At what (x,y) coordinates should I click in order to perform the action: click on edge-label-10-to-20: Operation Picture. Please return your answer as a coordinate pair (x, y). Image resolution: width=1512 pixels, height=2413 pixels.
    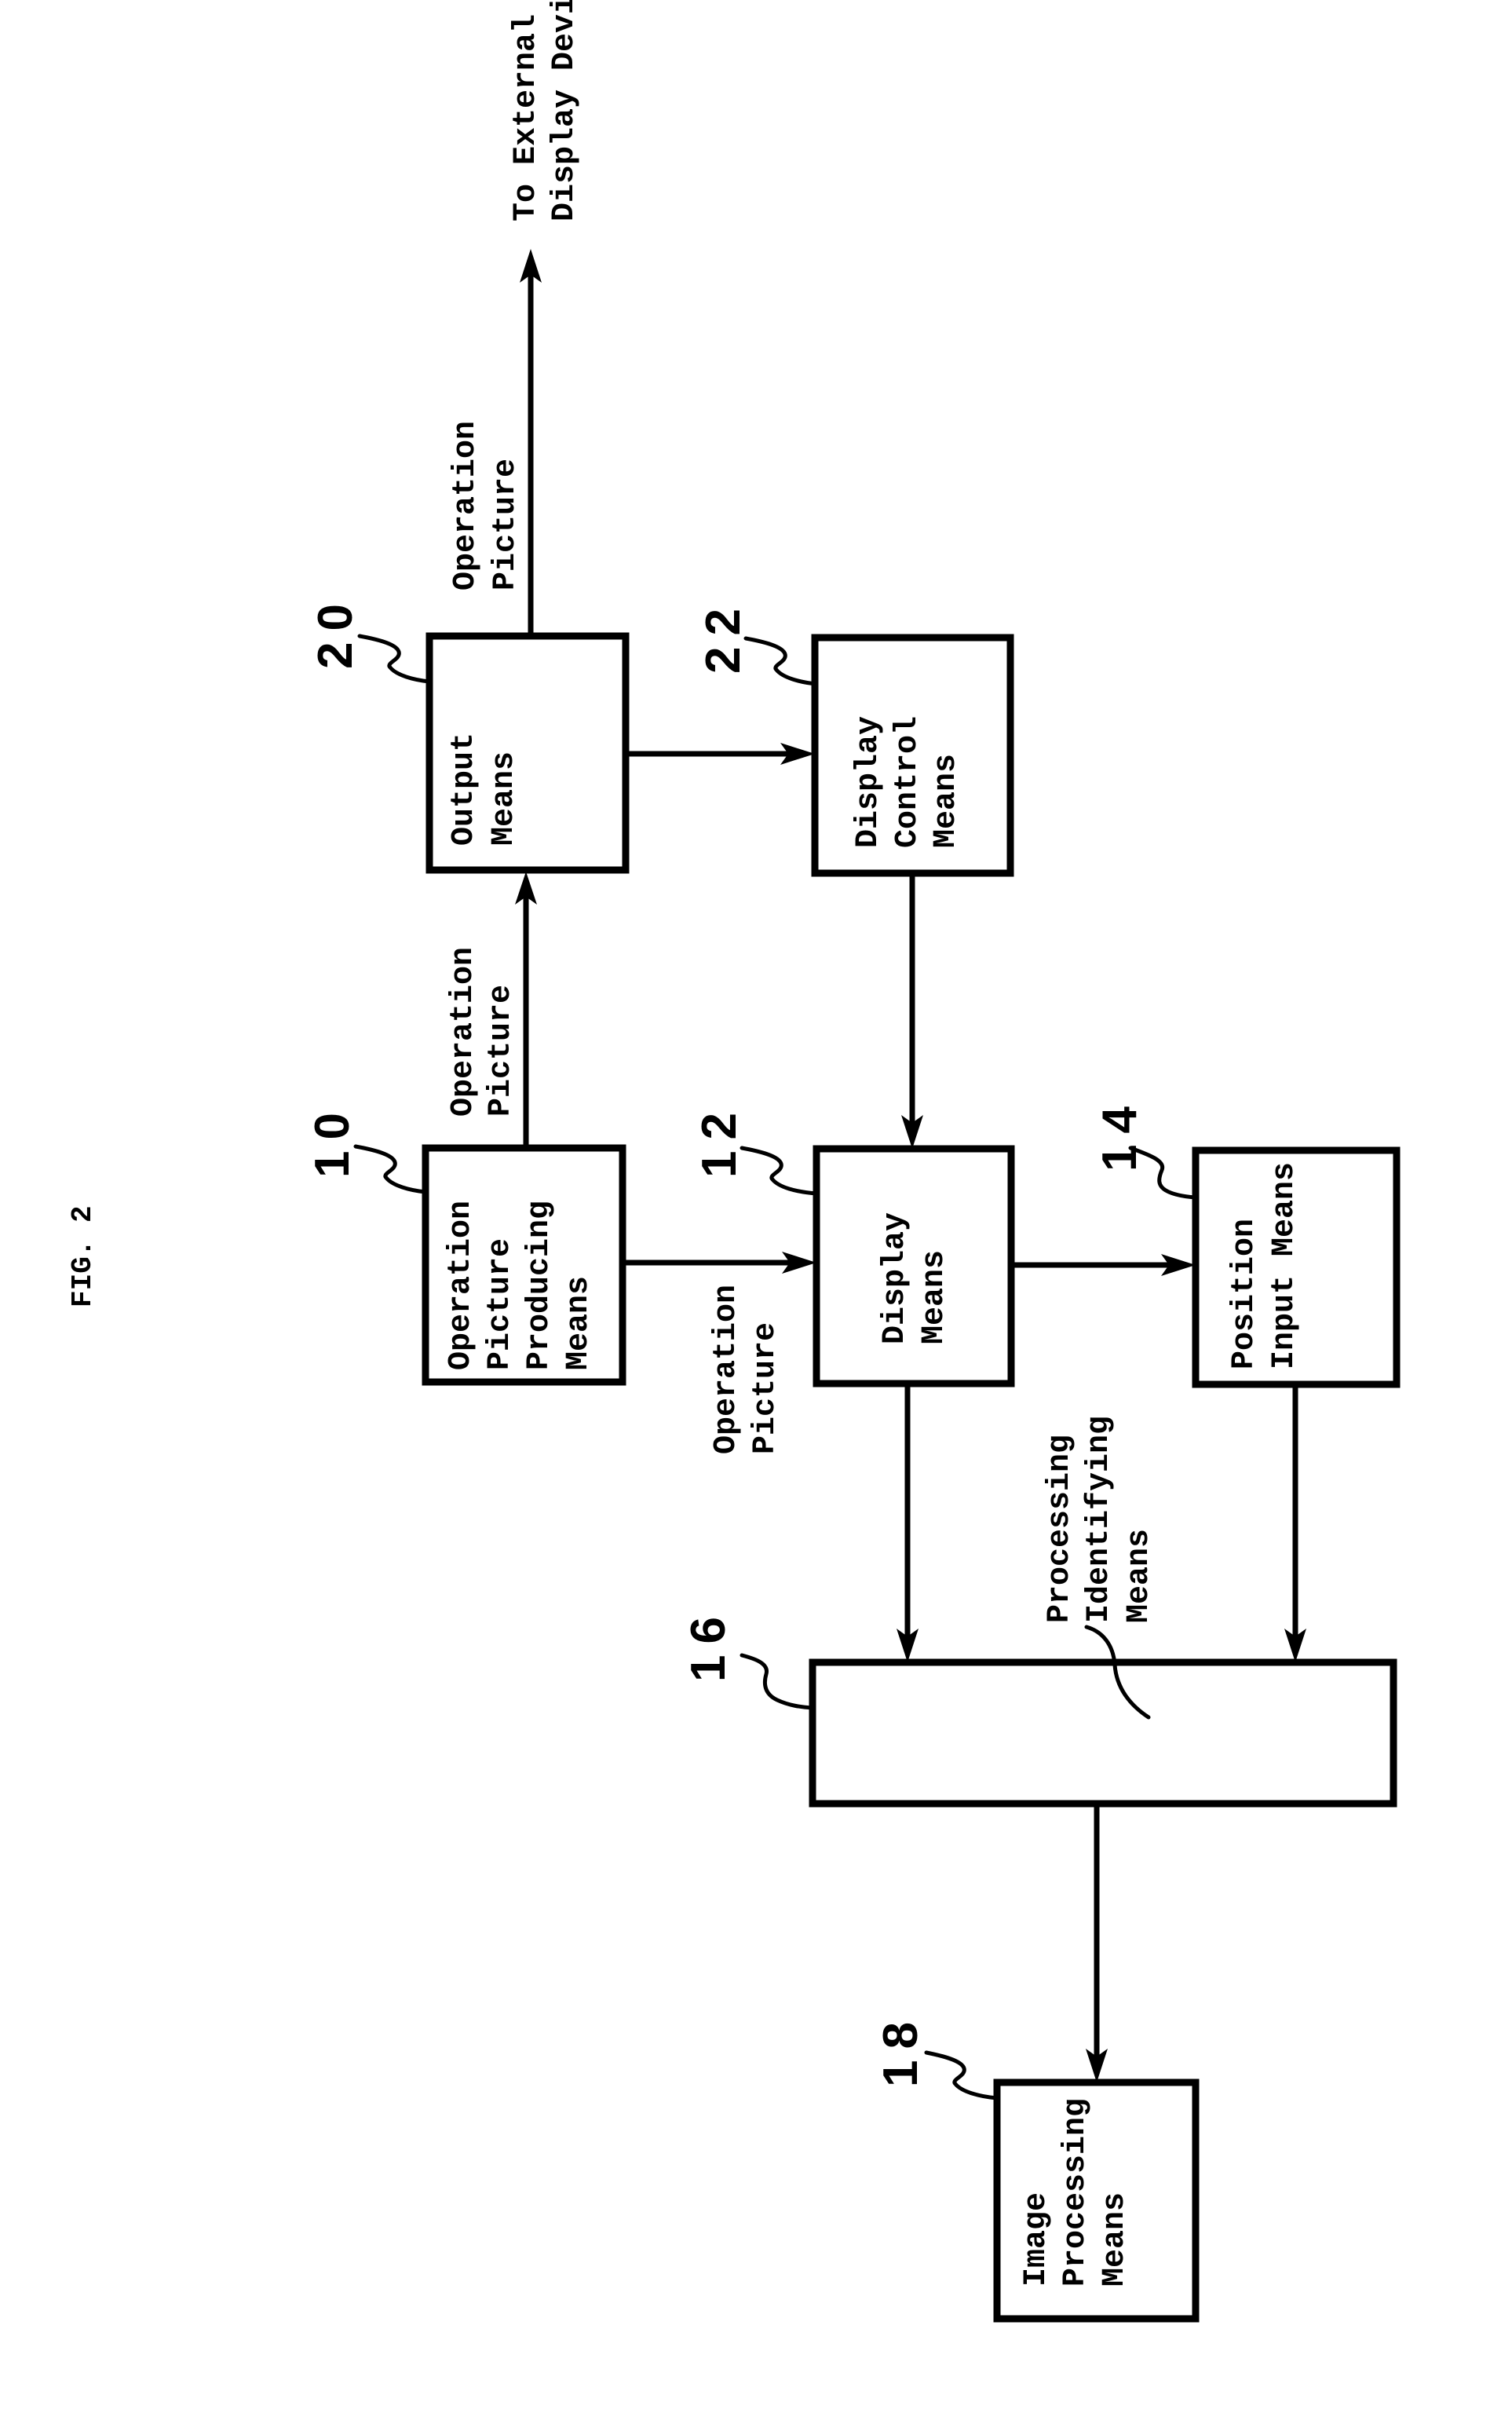
    Looking at the image, I should click on (482, 1032).